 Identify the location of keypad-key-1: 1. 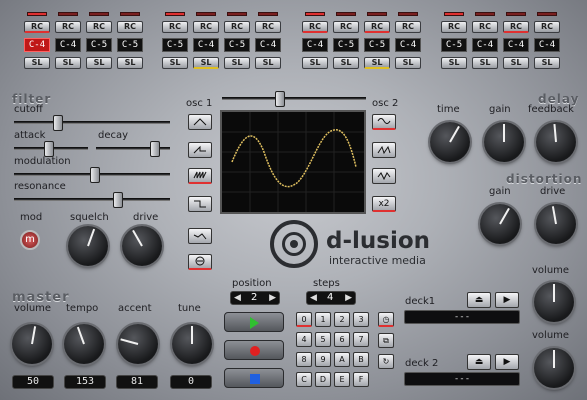
(323, 319).